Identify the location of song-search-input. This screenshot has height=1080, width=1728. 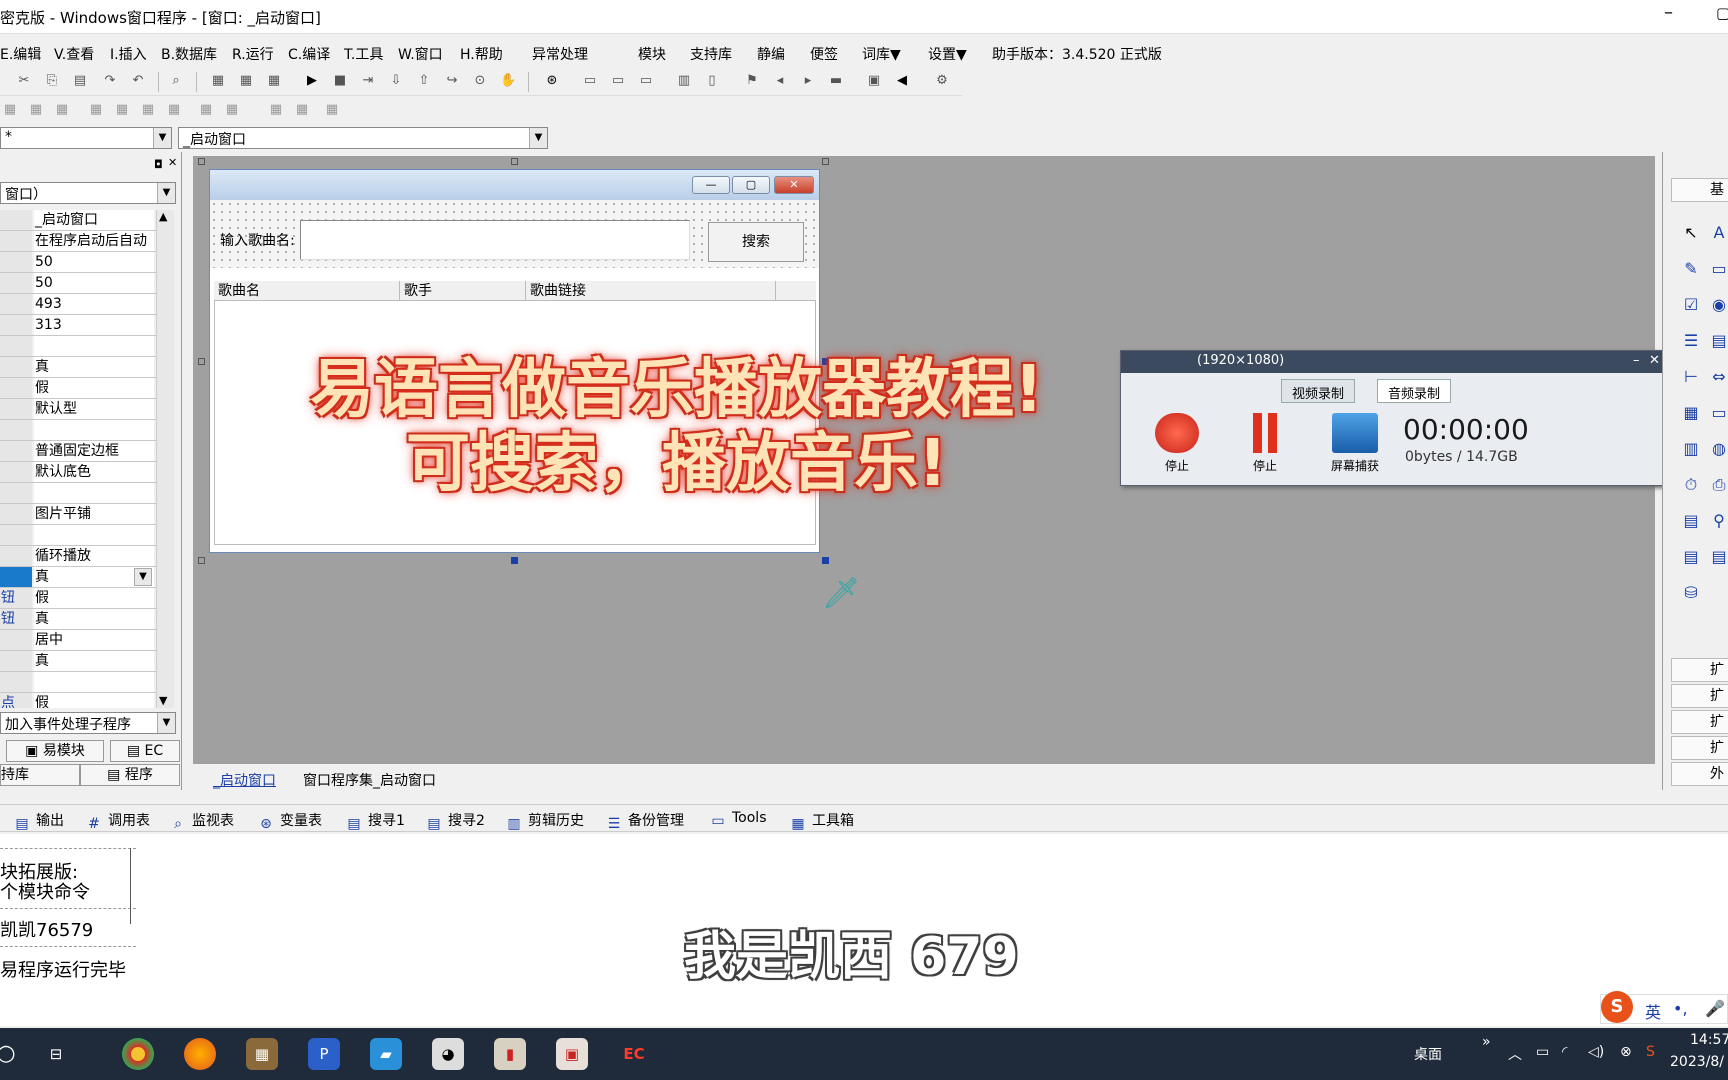
(495, 240).